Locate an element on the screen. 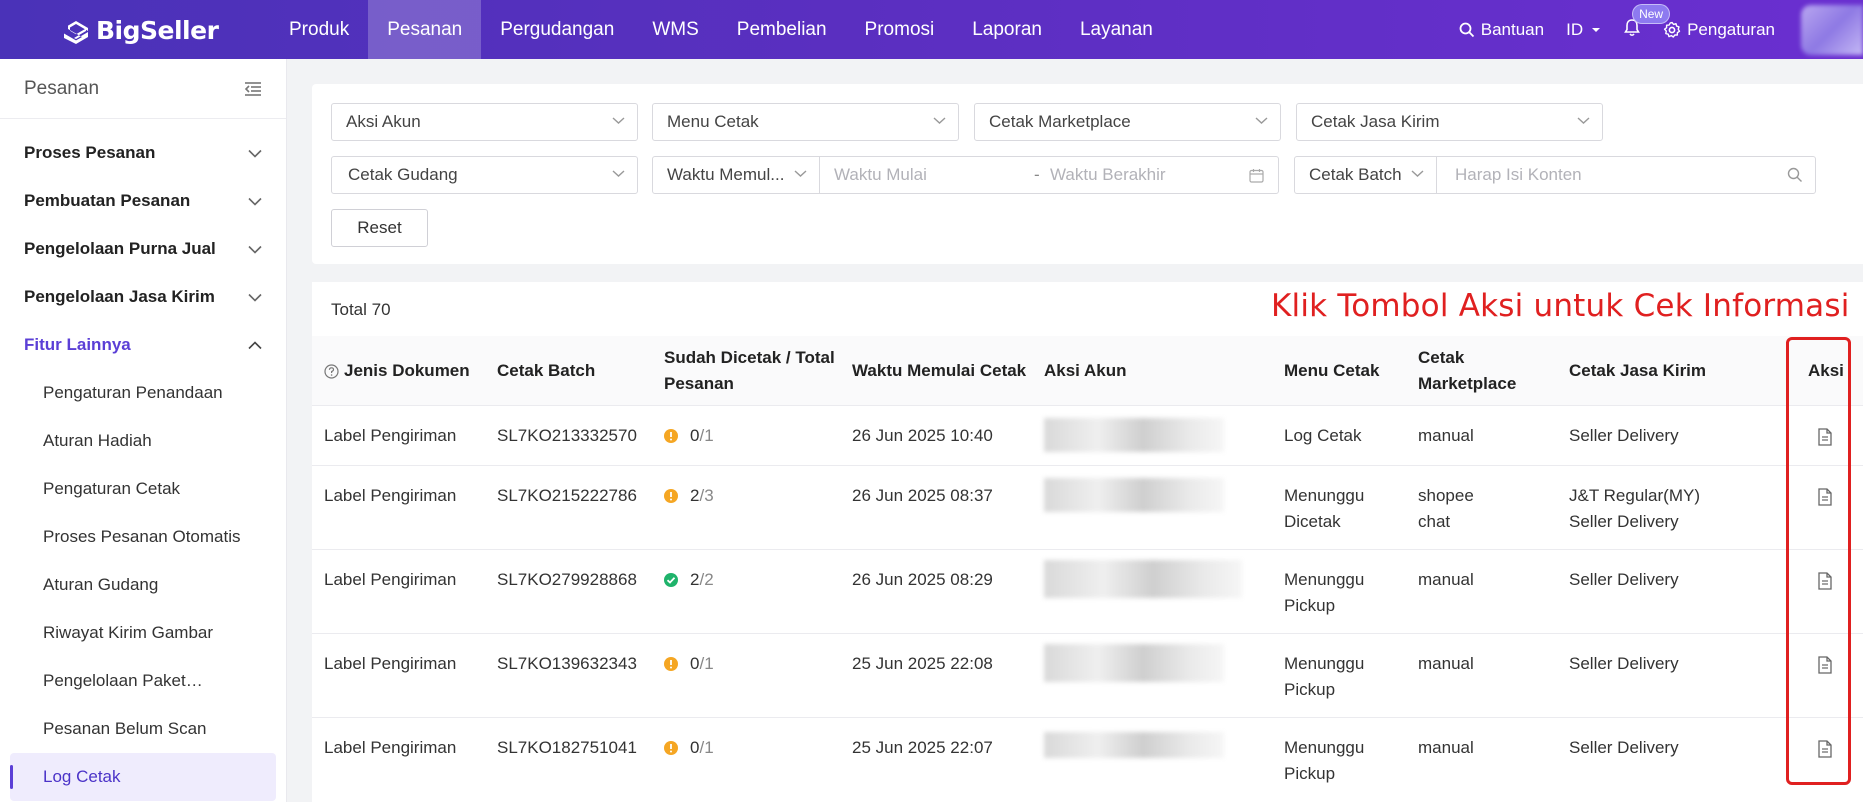 This screenshot has width=1863, height=802. cell-waktu: 25 Jun 2025 22:08 is located at coordinates (922, 663).